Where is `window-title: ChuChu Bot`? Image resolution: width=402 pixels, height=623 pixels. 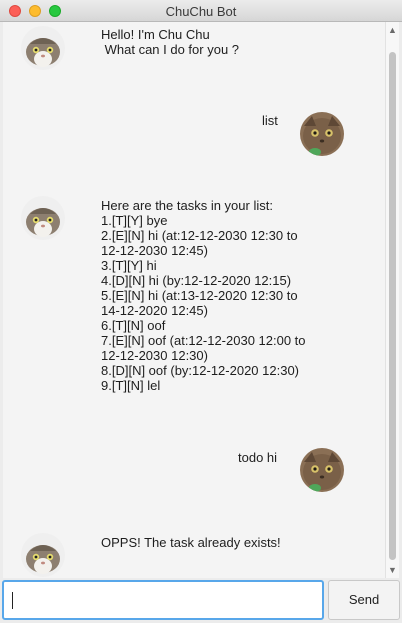
window-title: ChuChu Bot is located at coordinates (201, 11).